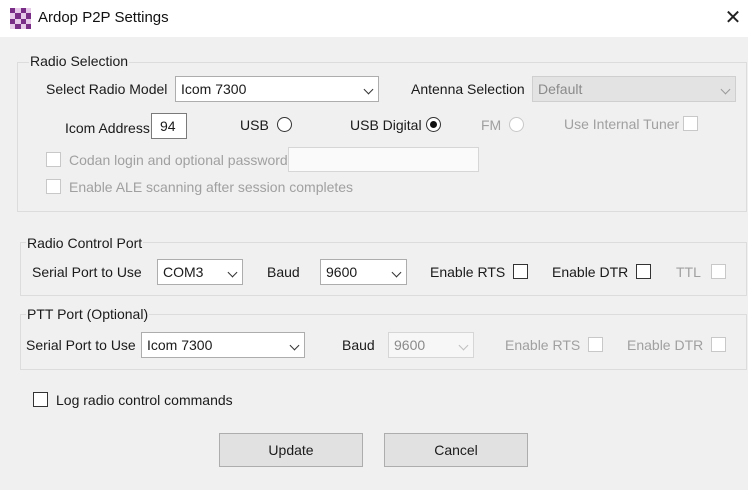 The image size is (748, 490). Describe the element at coordinates (81, 345) in the screenshot. I see `ptt-serial-port-label: Serial Port to Use` at that location.